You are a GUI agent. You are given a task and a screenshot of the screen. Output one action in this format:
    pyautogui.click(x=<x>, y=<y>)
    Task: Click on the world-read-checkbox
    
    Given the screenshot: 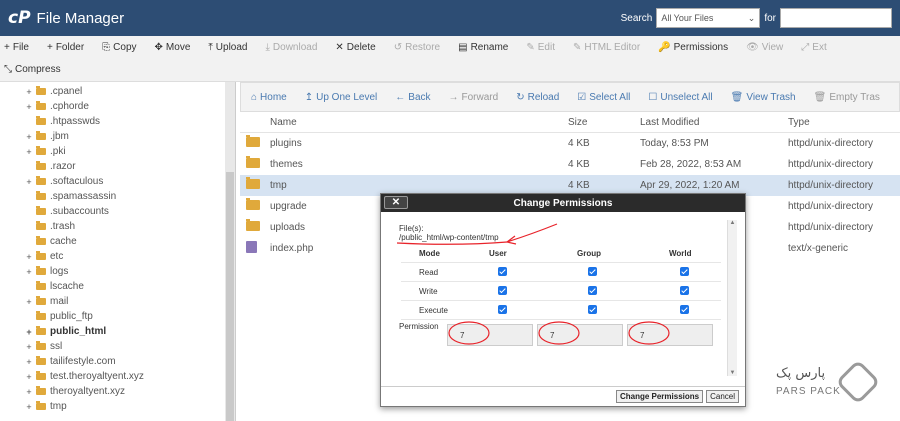 What is the action you would take?
    pyautogui.click(x=684, y=272)
    